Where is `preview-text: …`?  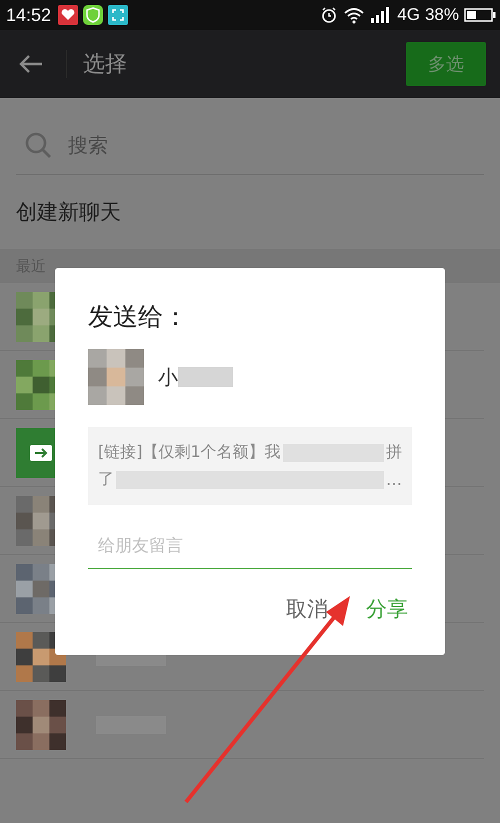 preview-text: … is located at coordinates (394, 479).